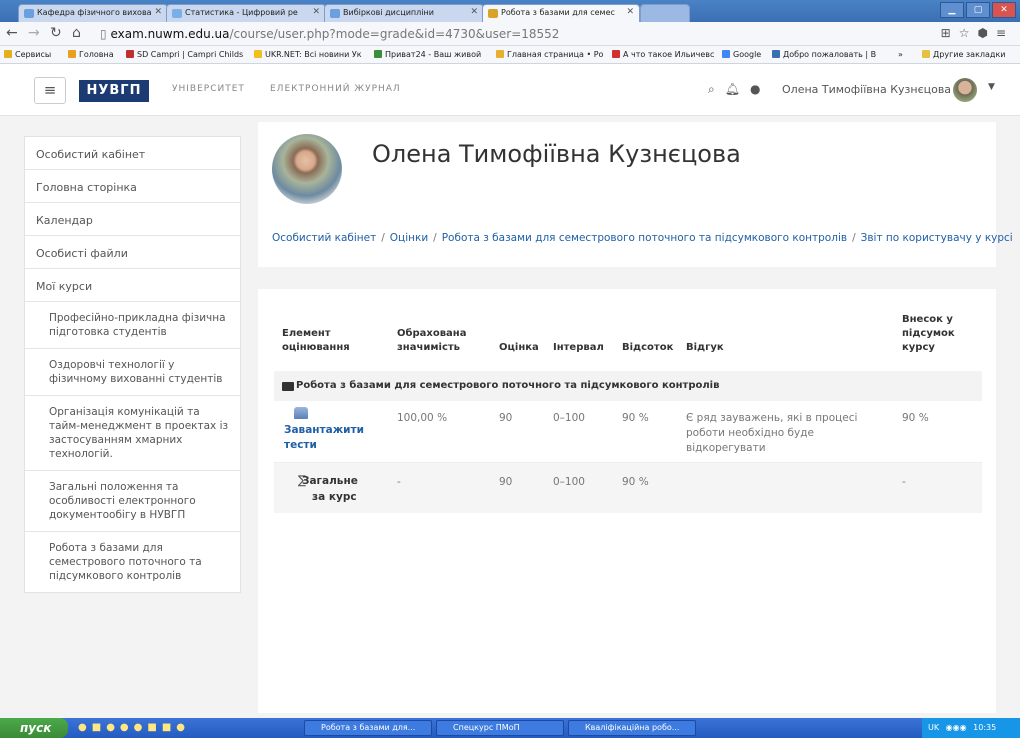 The height and width of the screenshot is (738, 1020). Describe the element at coordinates (12, 33) in the screenshot. I see `back-icon: ←` at that location.